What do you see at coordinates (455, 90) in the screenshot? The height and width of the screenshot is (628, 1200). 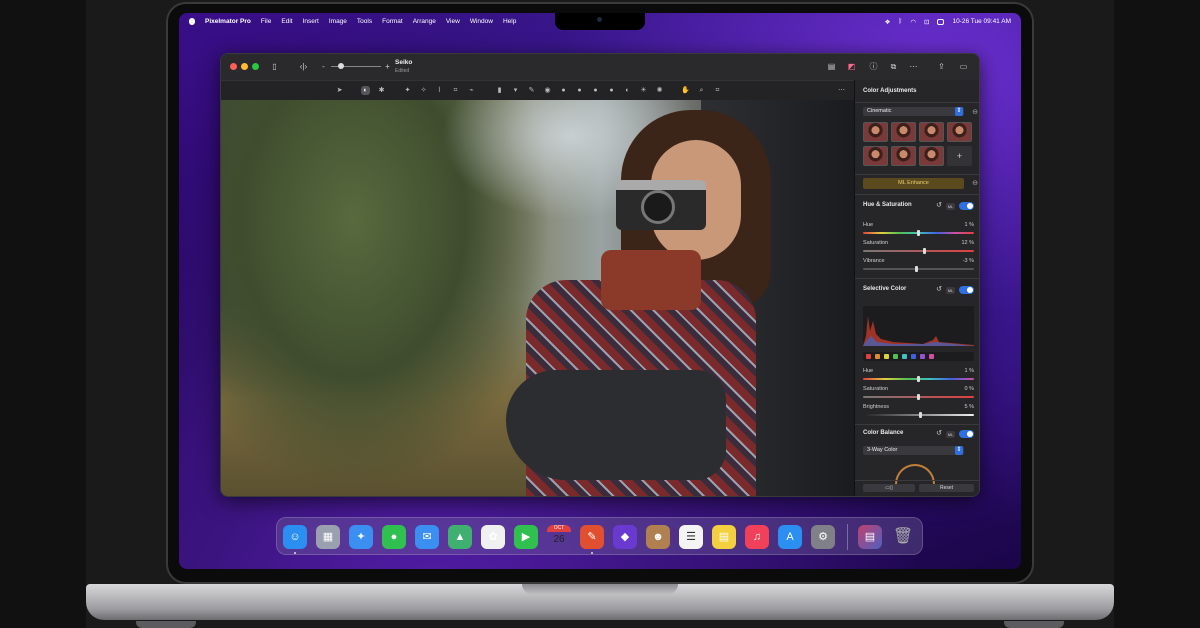 I see `quick-select-tool-icon: ⌗` at bounding box center [455, 90].